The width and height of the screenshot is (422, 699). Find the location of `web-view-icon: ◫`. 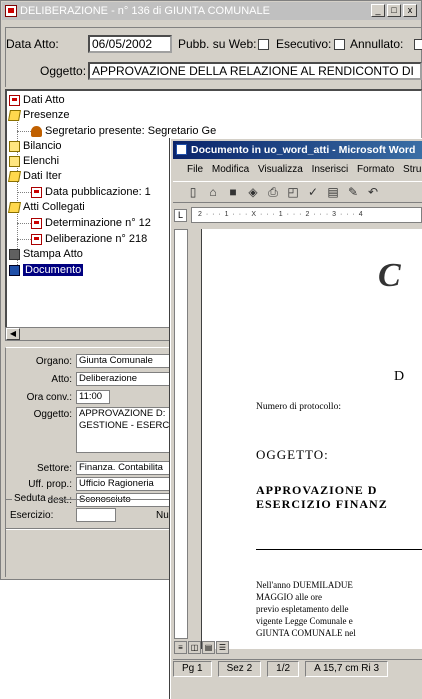

web-view-icon: ◫ is located at coordinates (194, 647).